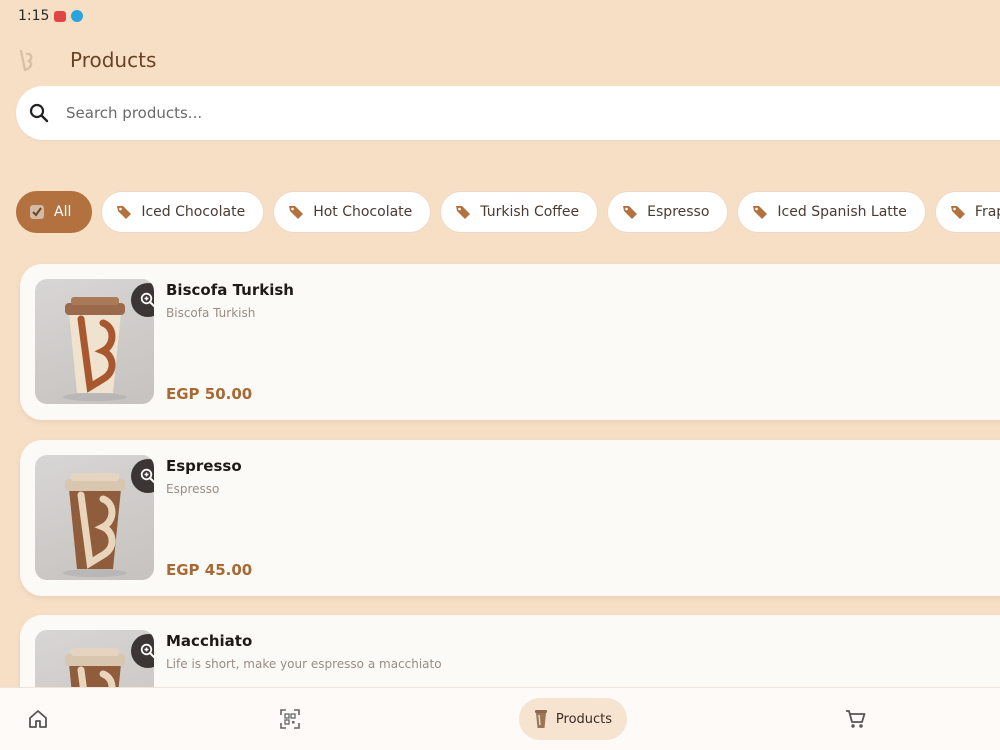 This screenshot has height=750, width=1000. Describe the element at coordinates (967, 212) in the screenshot. I see `category-chip-frap: Frap` at that location.